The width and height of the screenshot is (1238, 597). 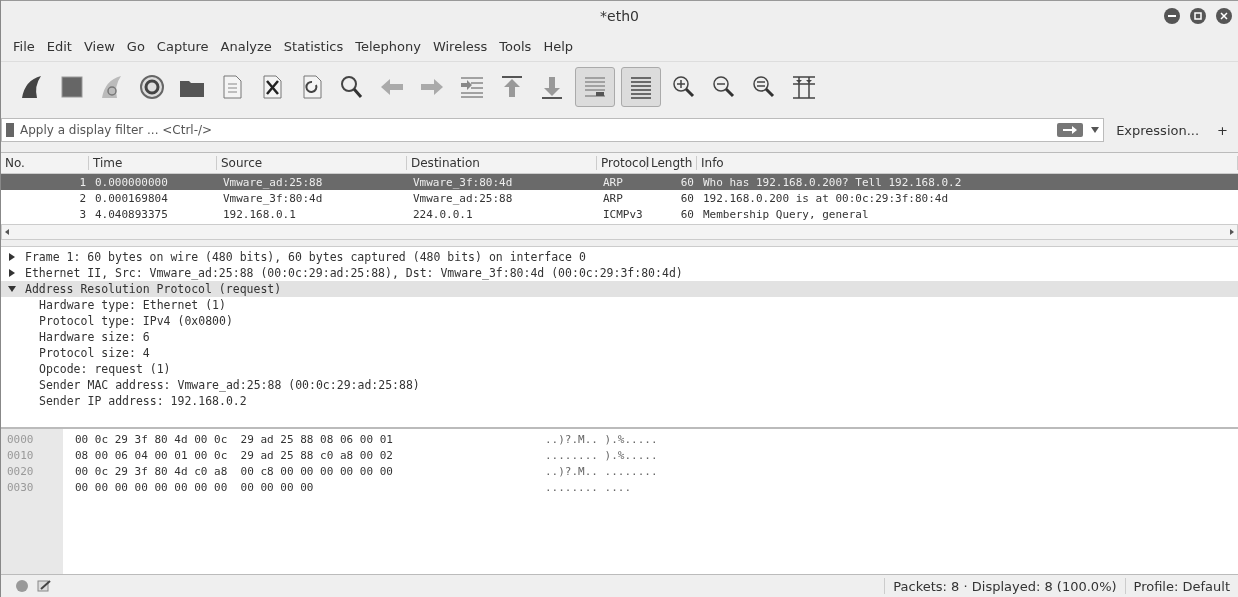 What do you see at coordinates (82, 198) in the screenshot?
I see `table-cell-text: 2` at bounding box center [82, 198].